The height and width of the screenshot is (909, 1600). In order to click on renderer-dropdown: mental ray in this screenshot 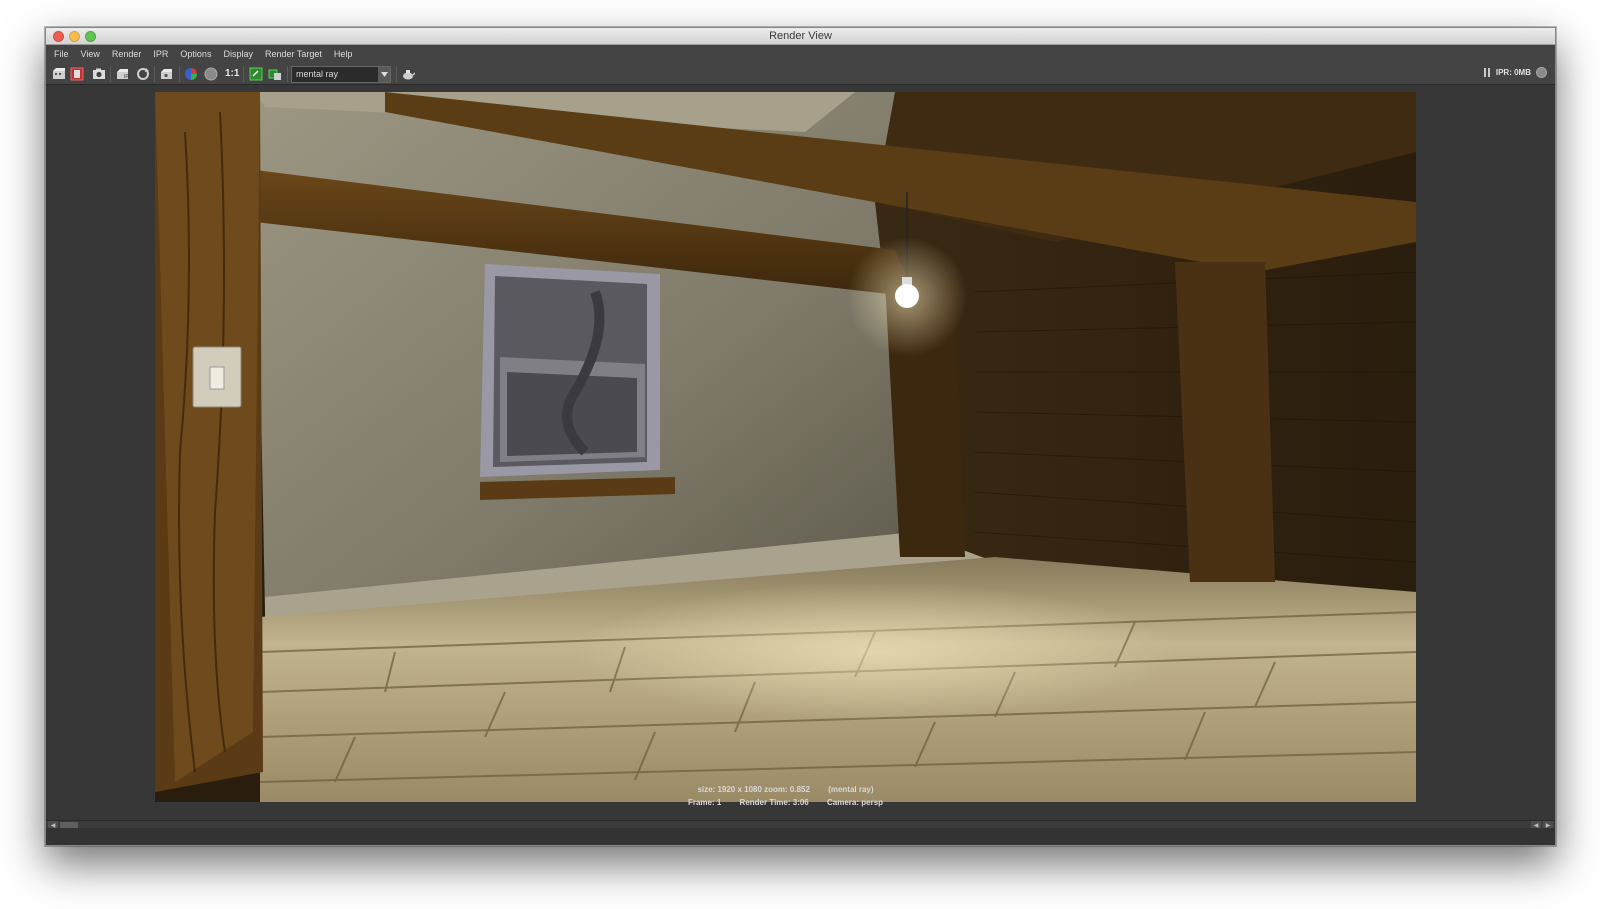, I will do `click(341, 74)`.